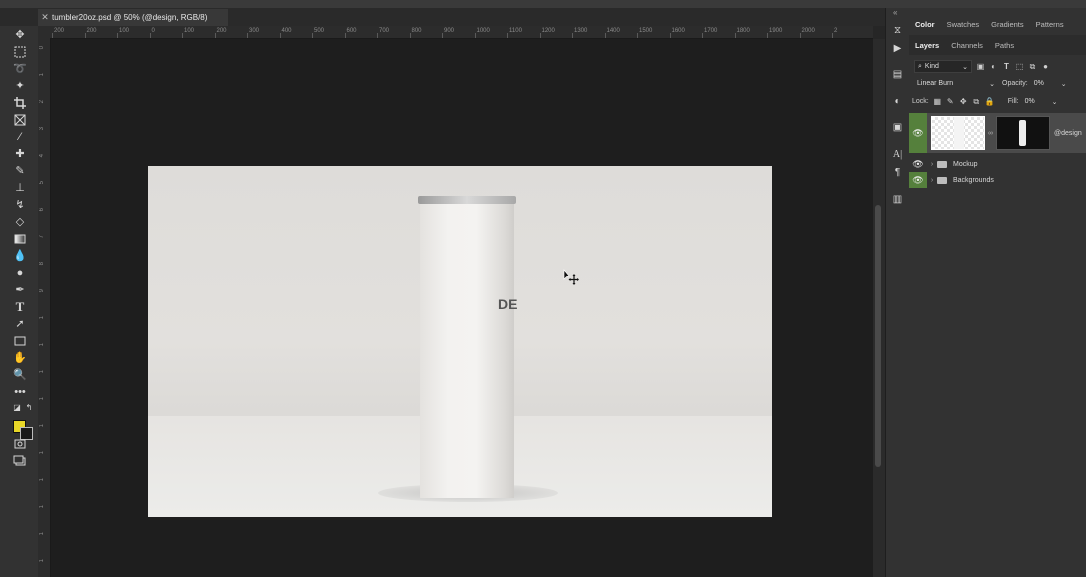  What do you see at coordinates (976, 101) in the screenshot?
I see `lock-artboard-icon: ⧉` at bounding box center [976, 101].